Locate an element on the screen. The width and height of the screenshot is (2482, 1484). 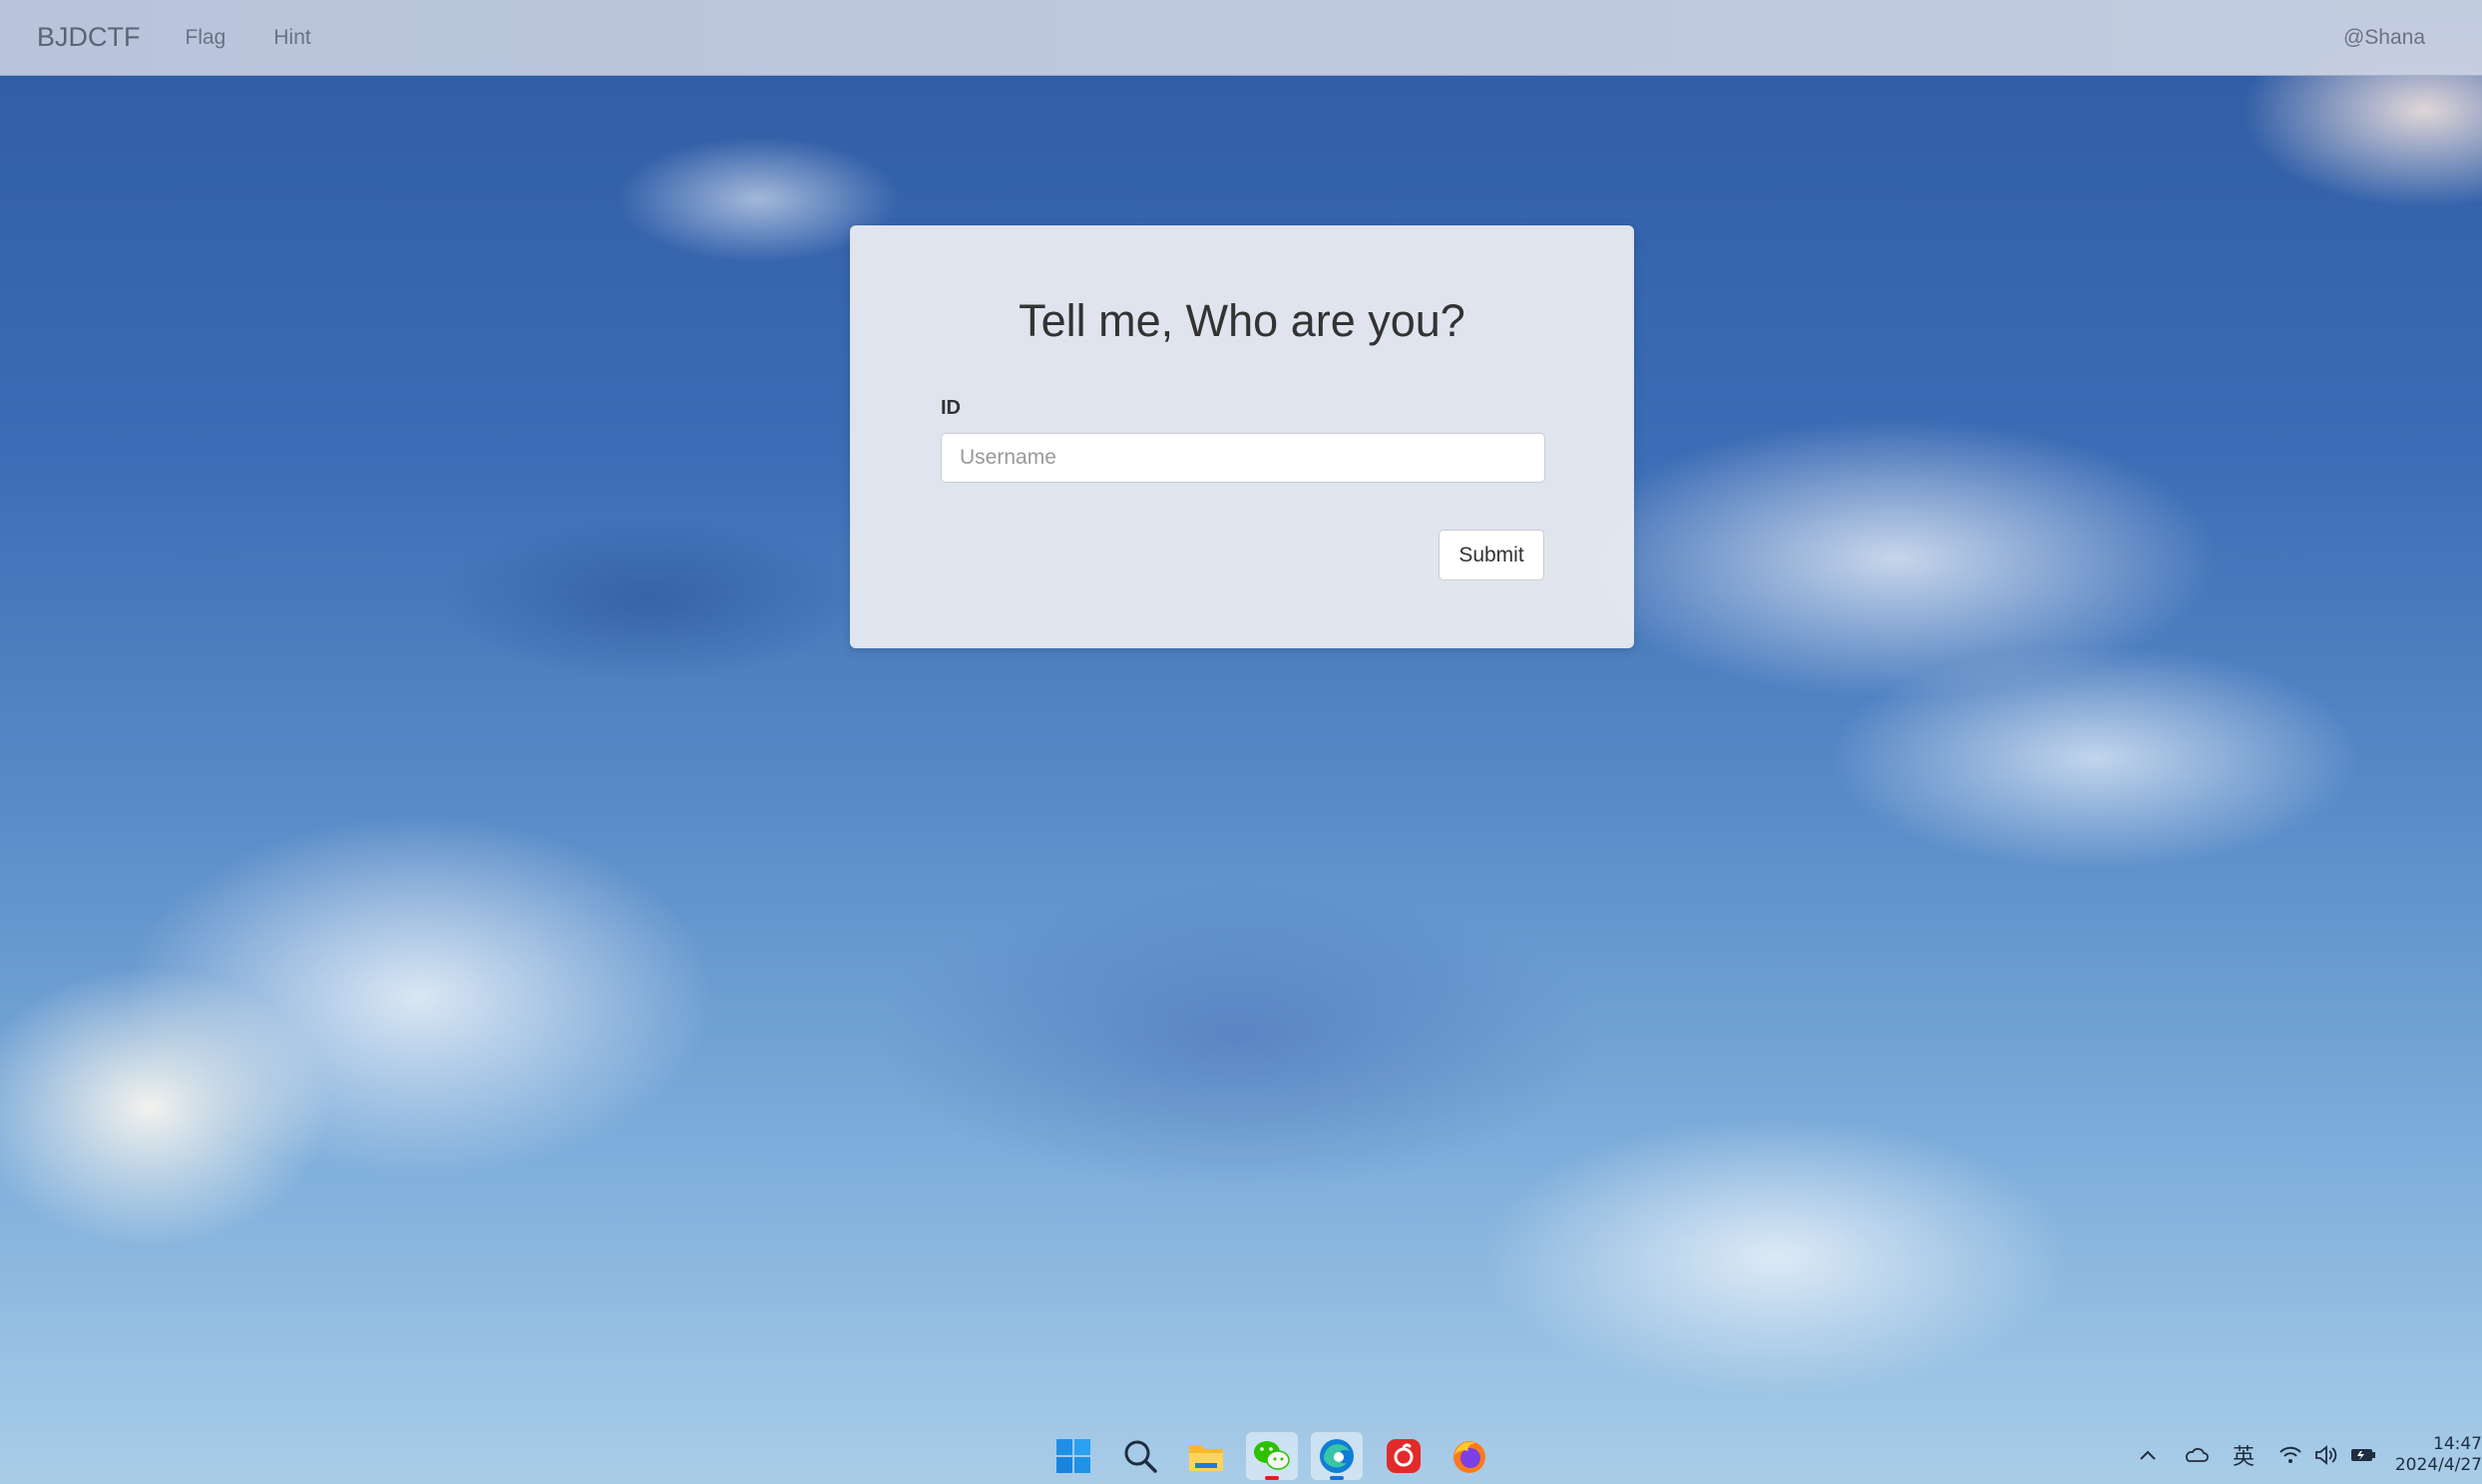
nav-link-flag: Flag is located at coordinates (206, 38).